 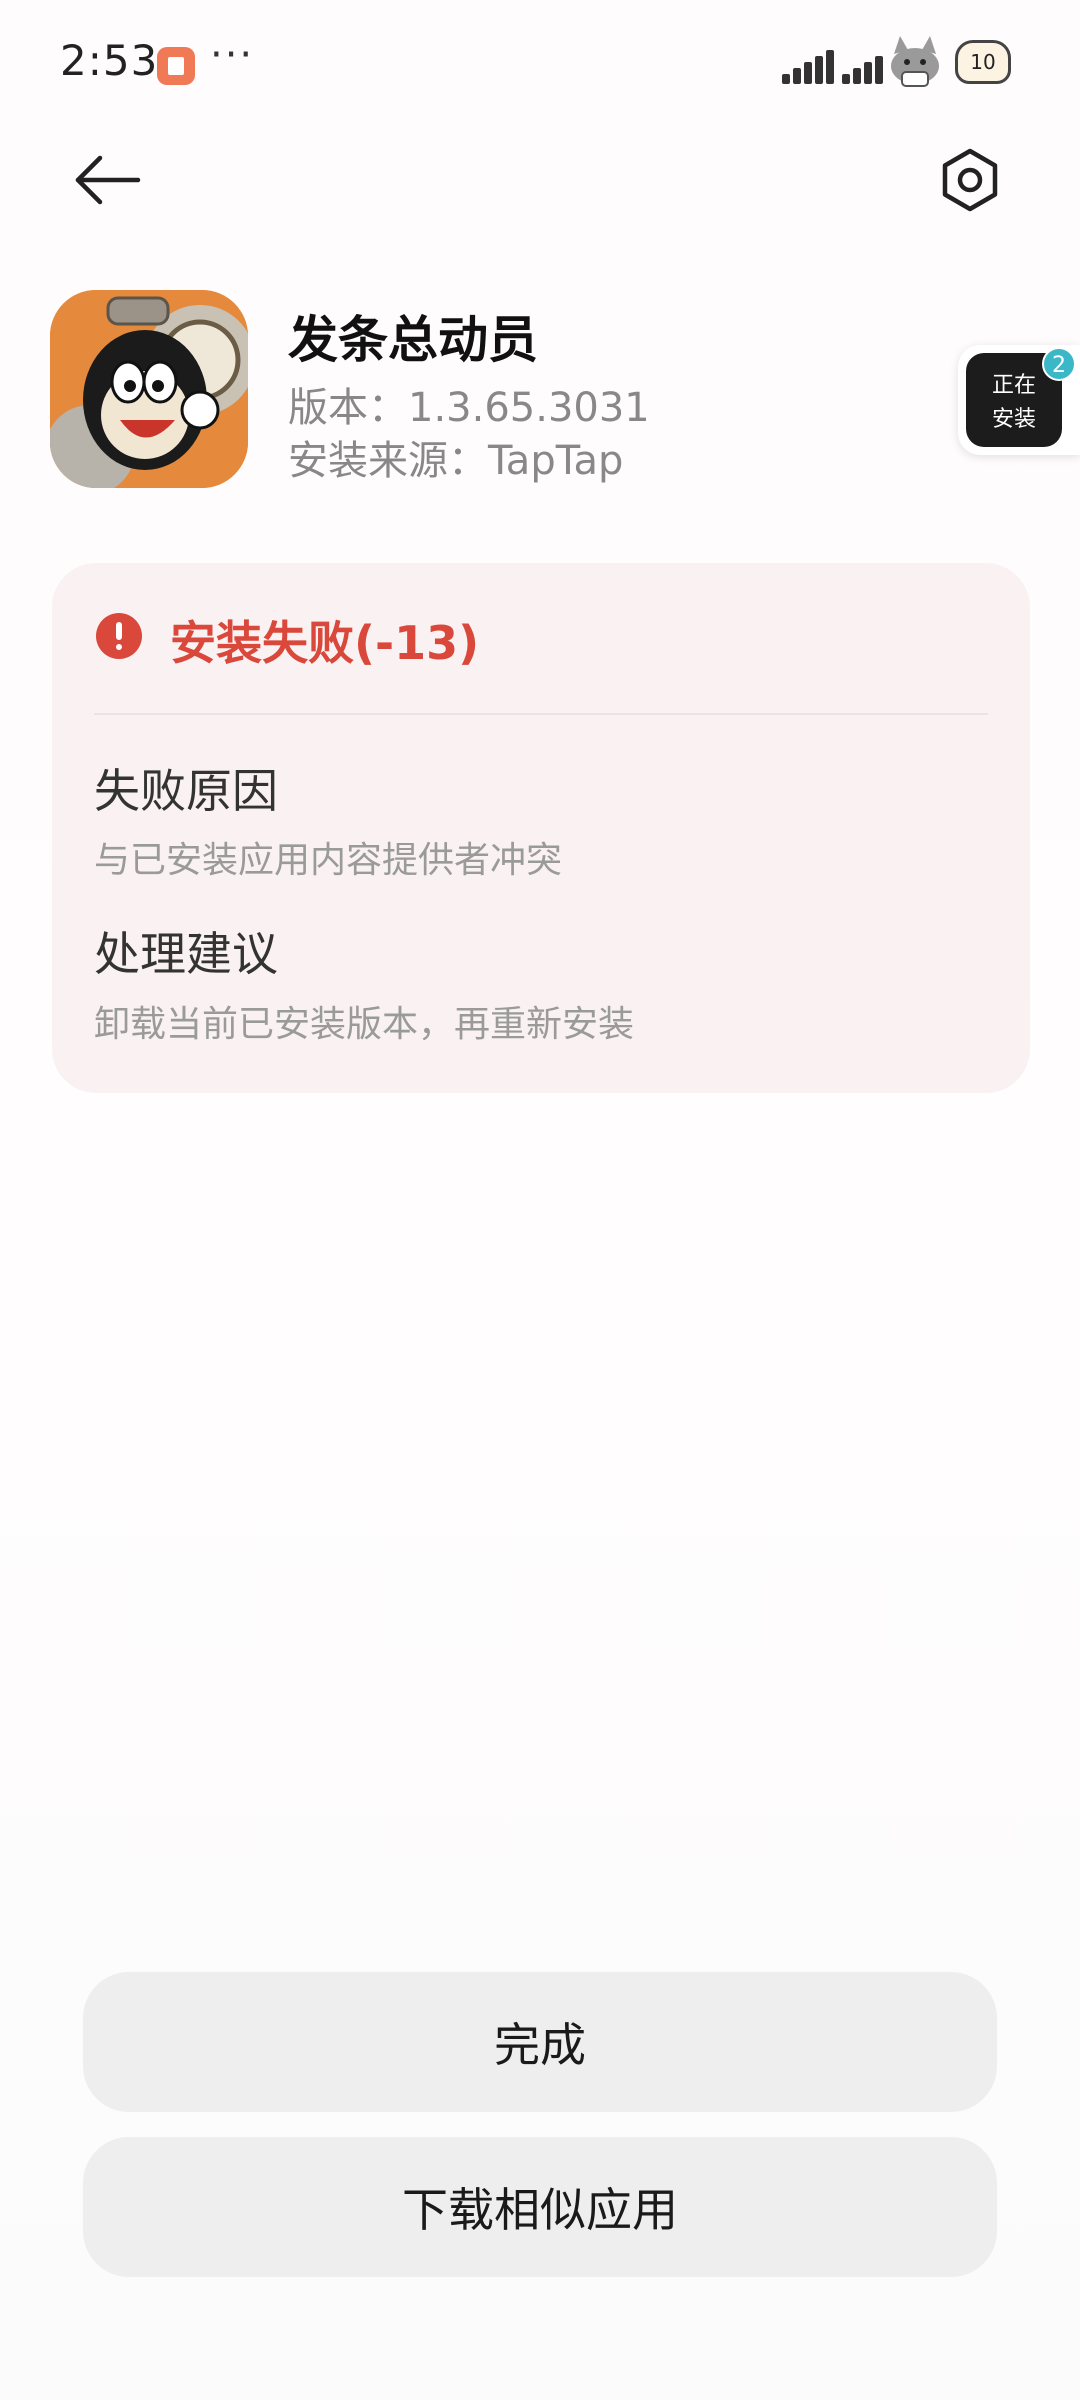 What do you see at coordinates (469, 408) in the screenshot?
I see `app-version: 版本：1.3.65.3031` at bounding box center [469, 408].